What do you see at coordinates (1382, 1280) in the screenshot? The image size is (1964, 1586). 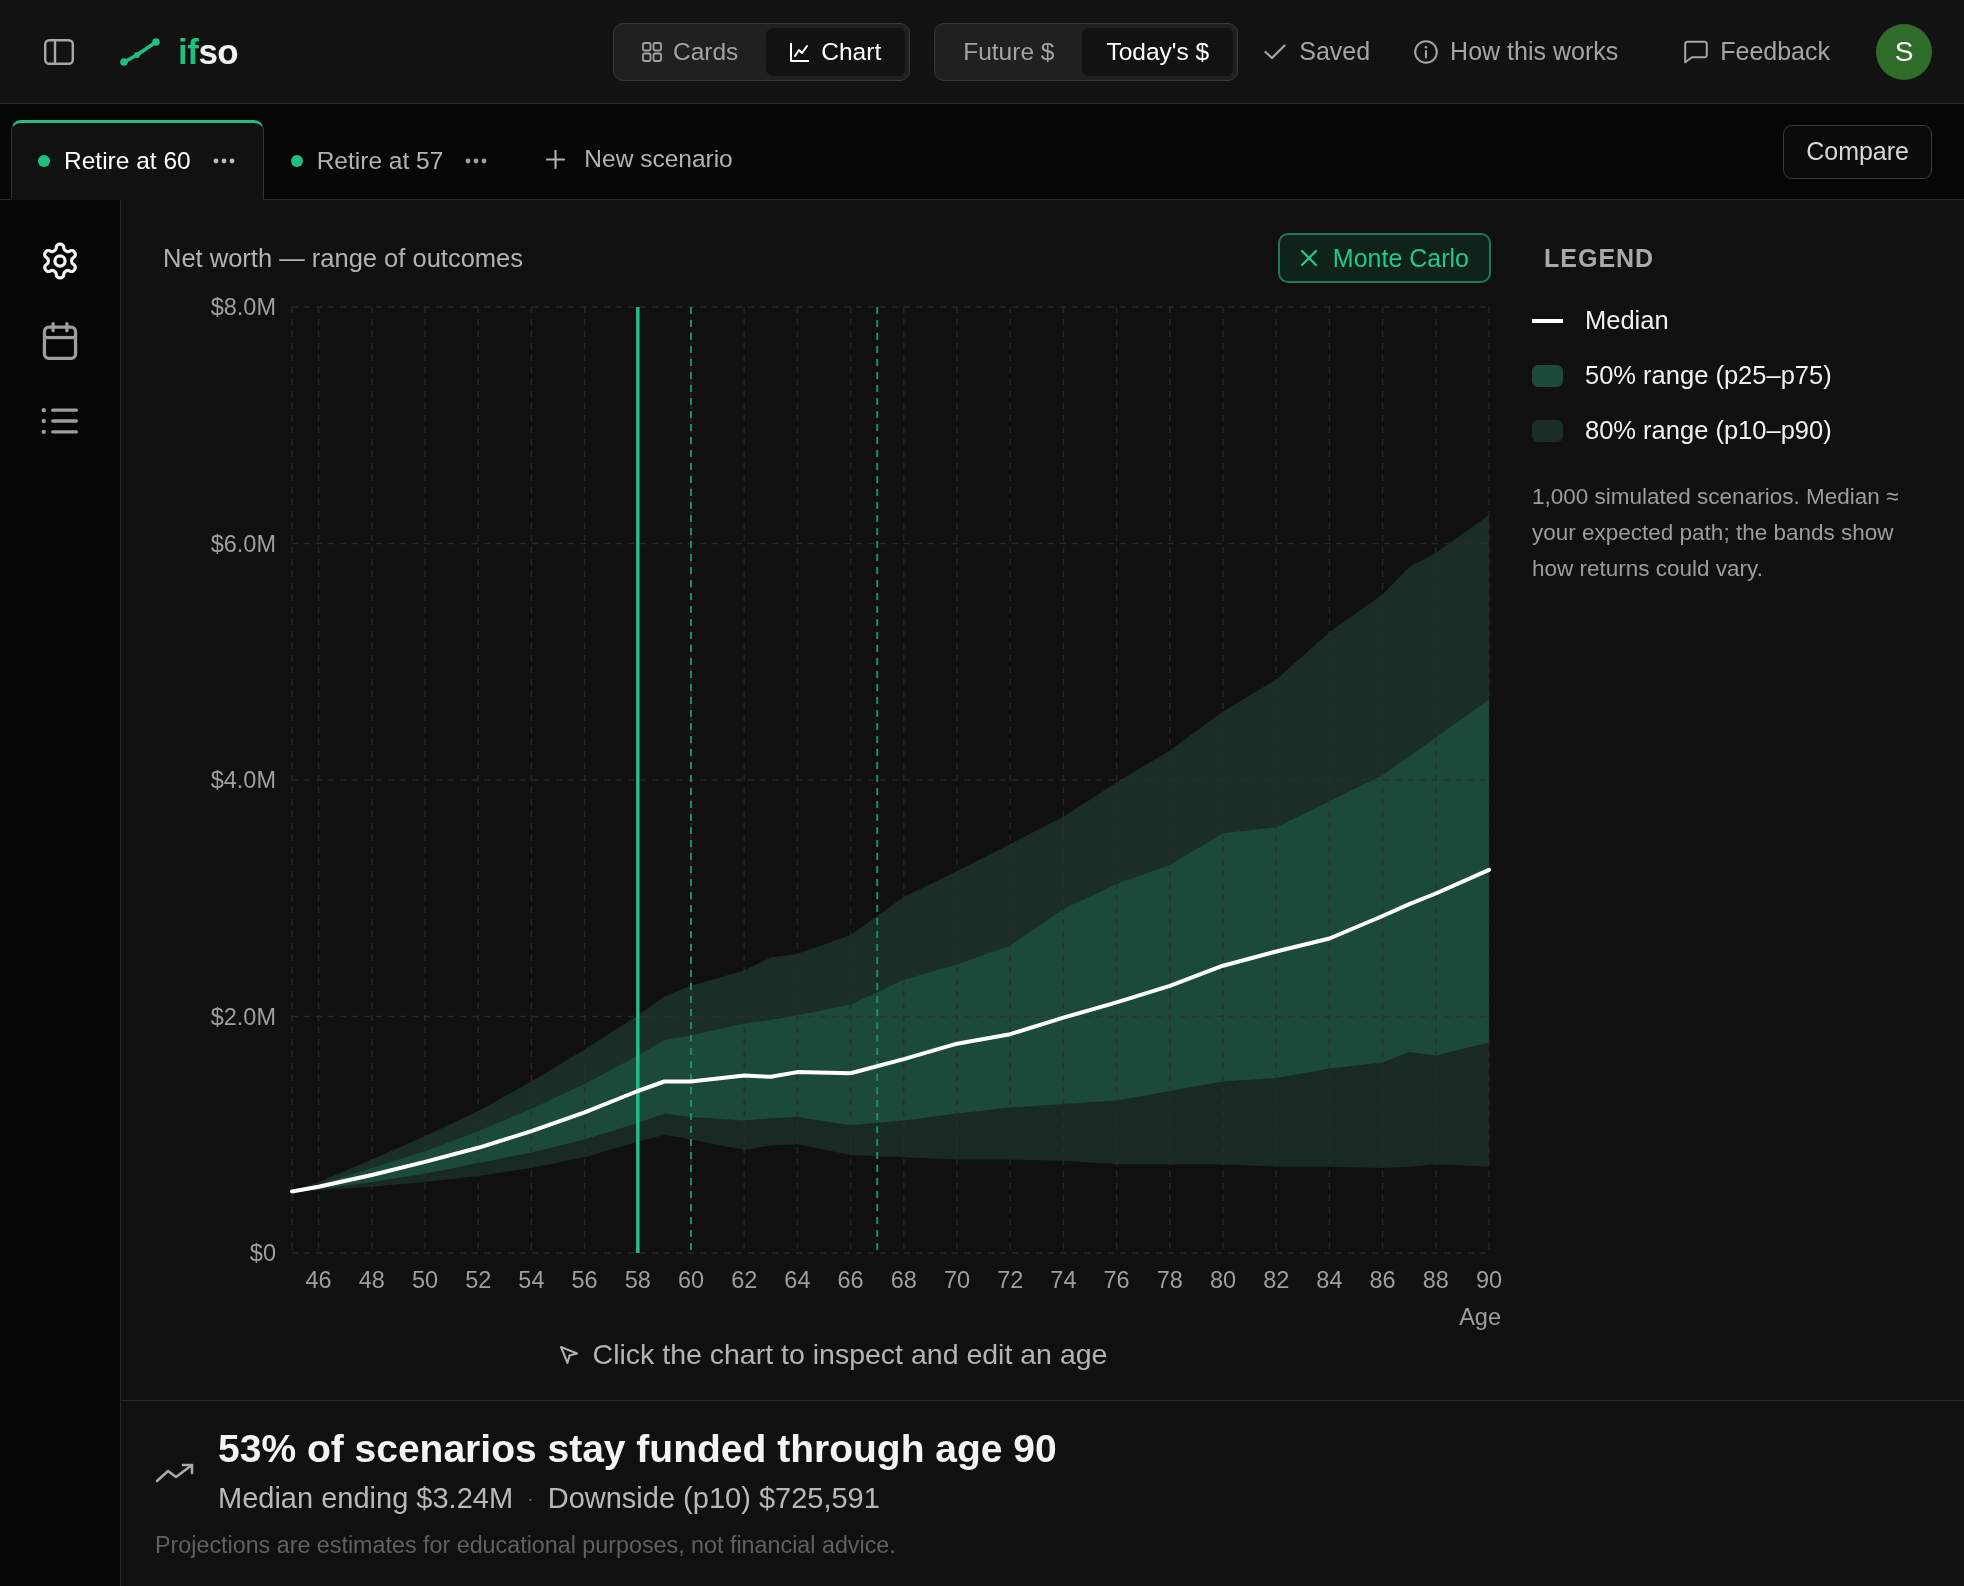 I see `x-axis-label: 86` at bounding box center [1382, 1280].